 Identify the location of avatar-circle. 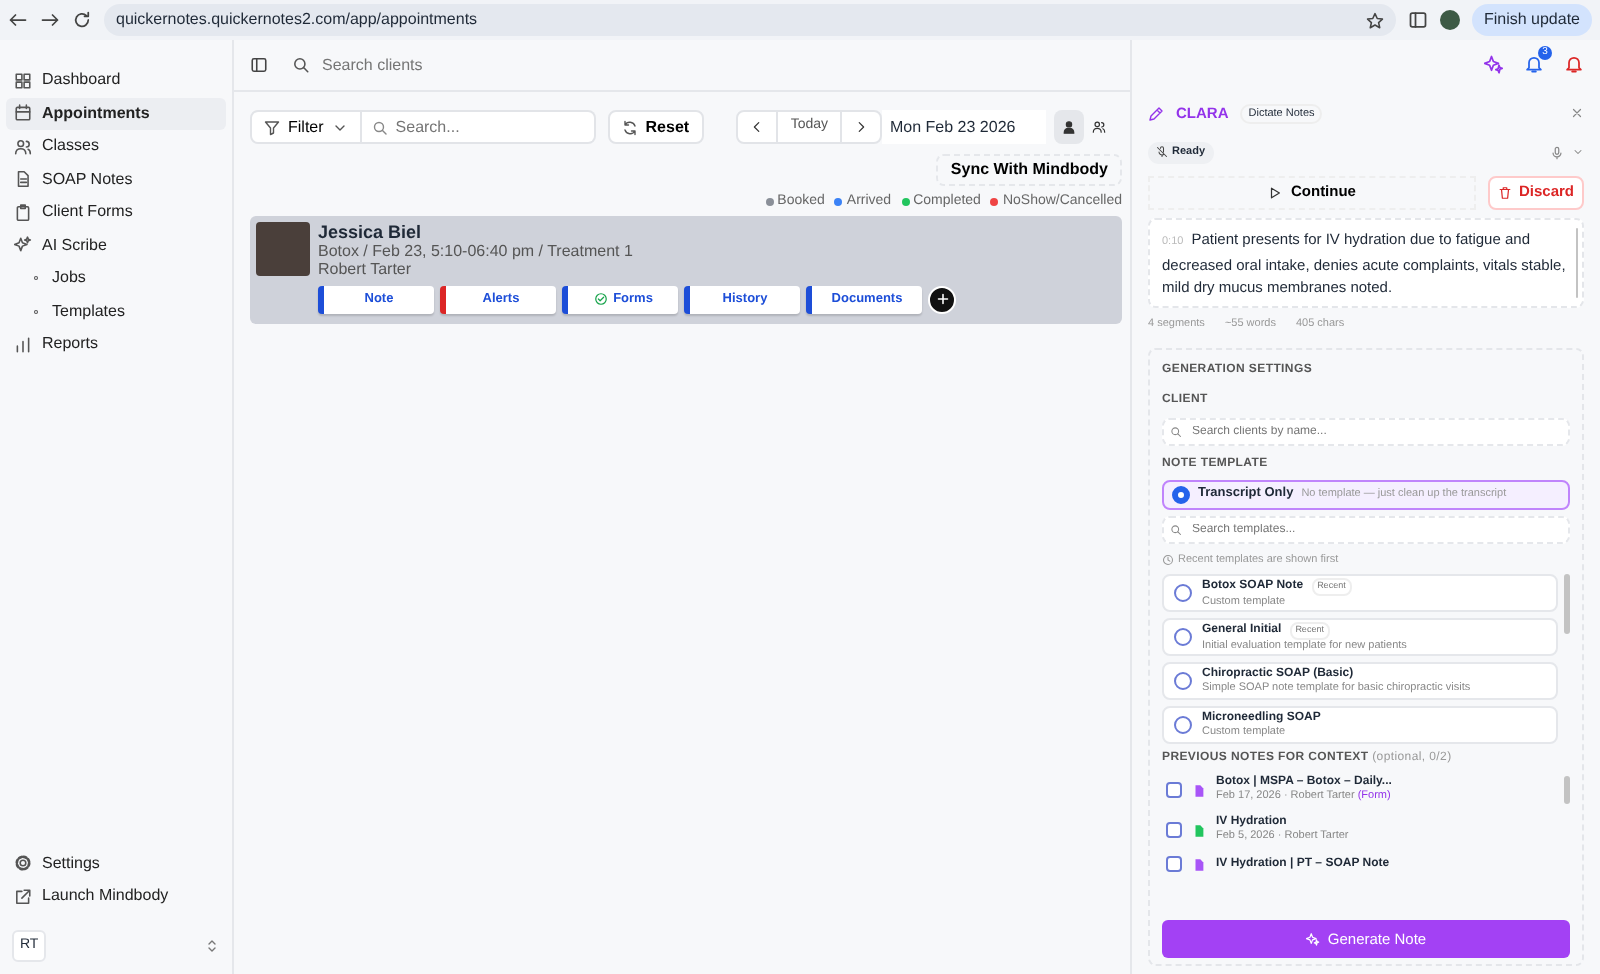
(1449, 20).